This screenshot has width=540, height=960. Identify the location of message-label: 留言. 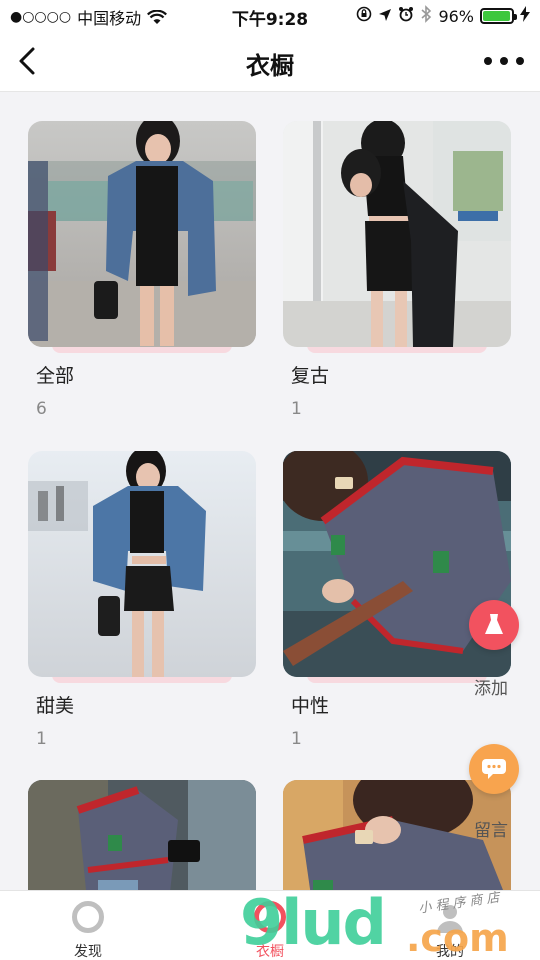
(491, 831).